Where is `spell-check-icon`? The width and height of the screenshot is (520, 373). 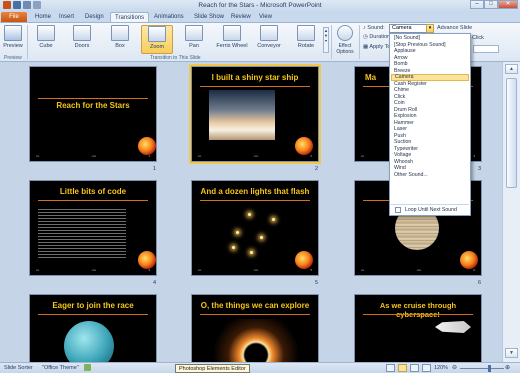 spell-check-icon is located at coordinates (87, 367).